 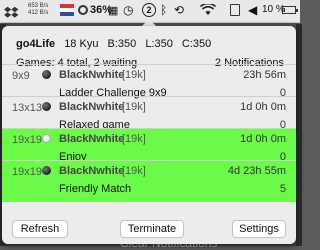 What do you see at coordinates (159, 44) in the screenshot?
I see `rating-live: L:350` at bounding box center [159, 44].